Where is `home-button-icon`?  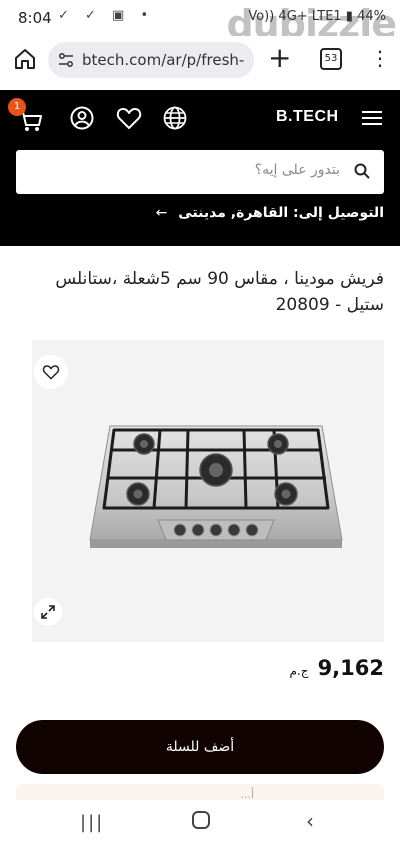
home-button-icon is located at coordinates (201, 820).